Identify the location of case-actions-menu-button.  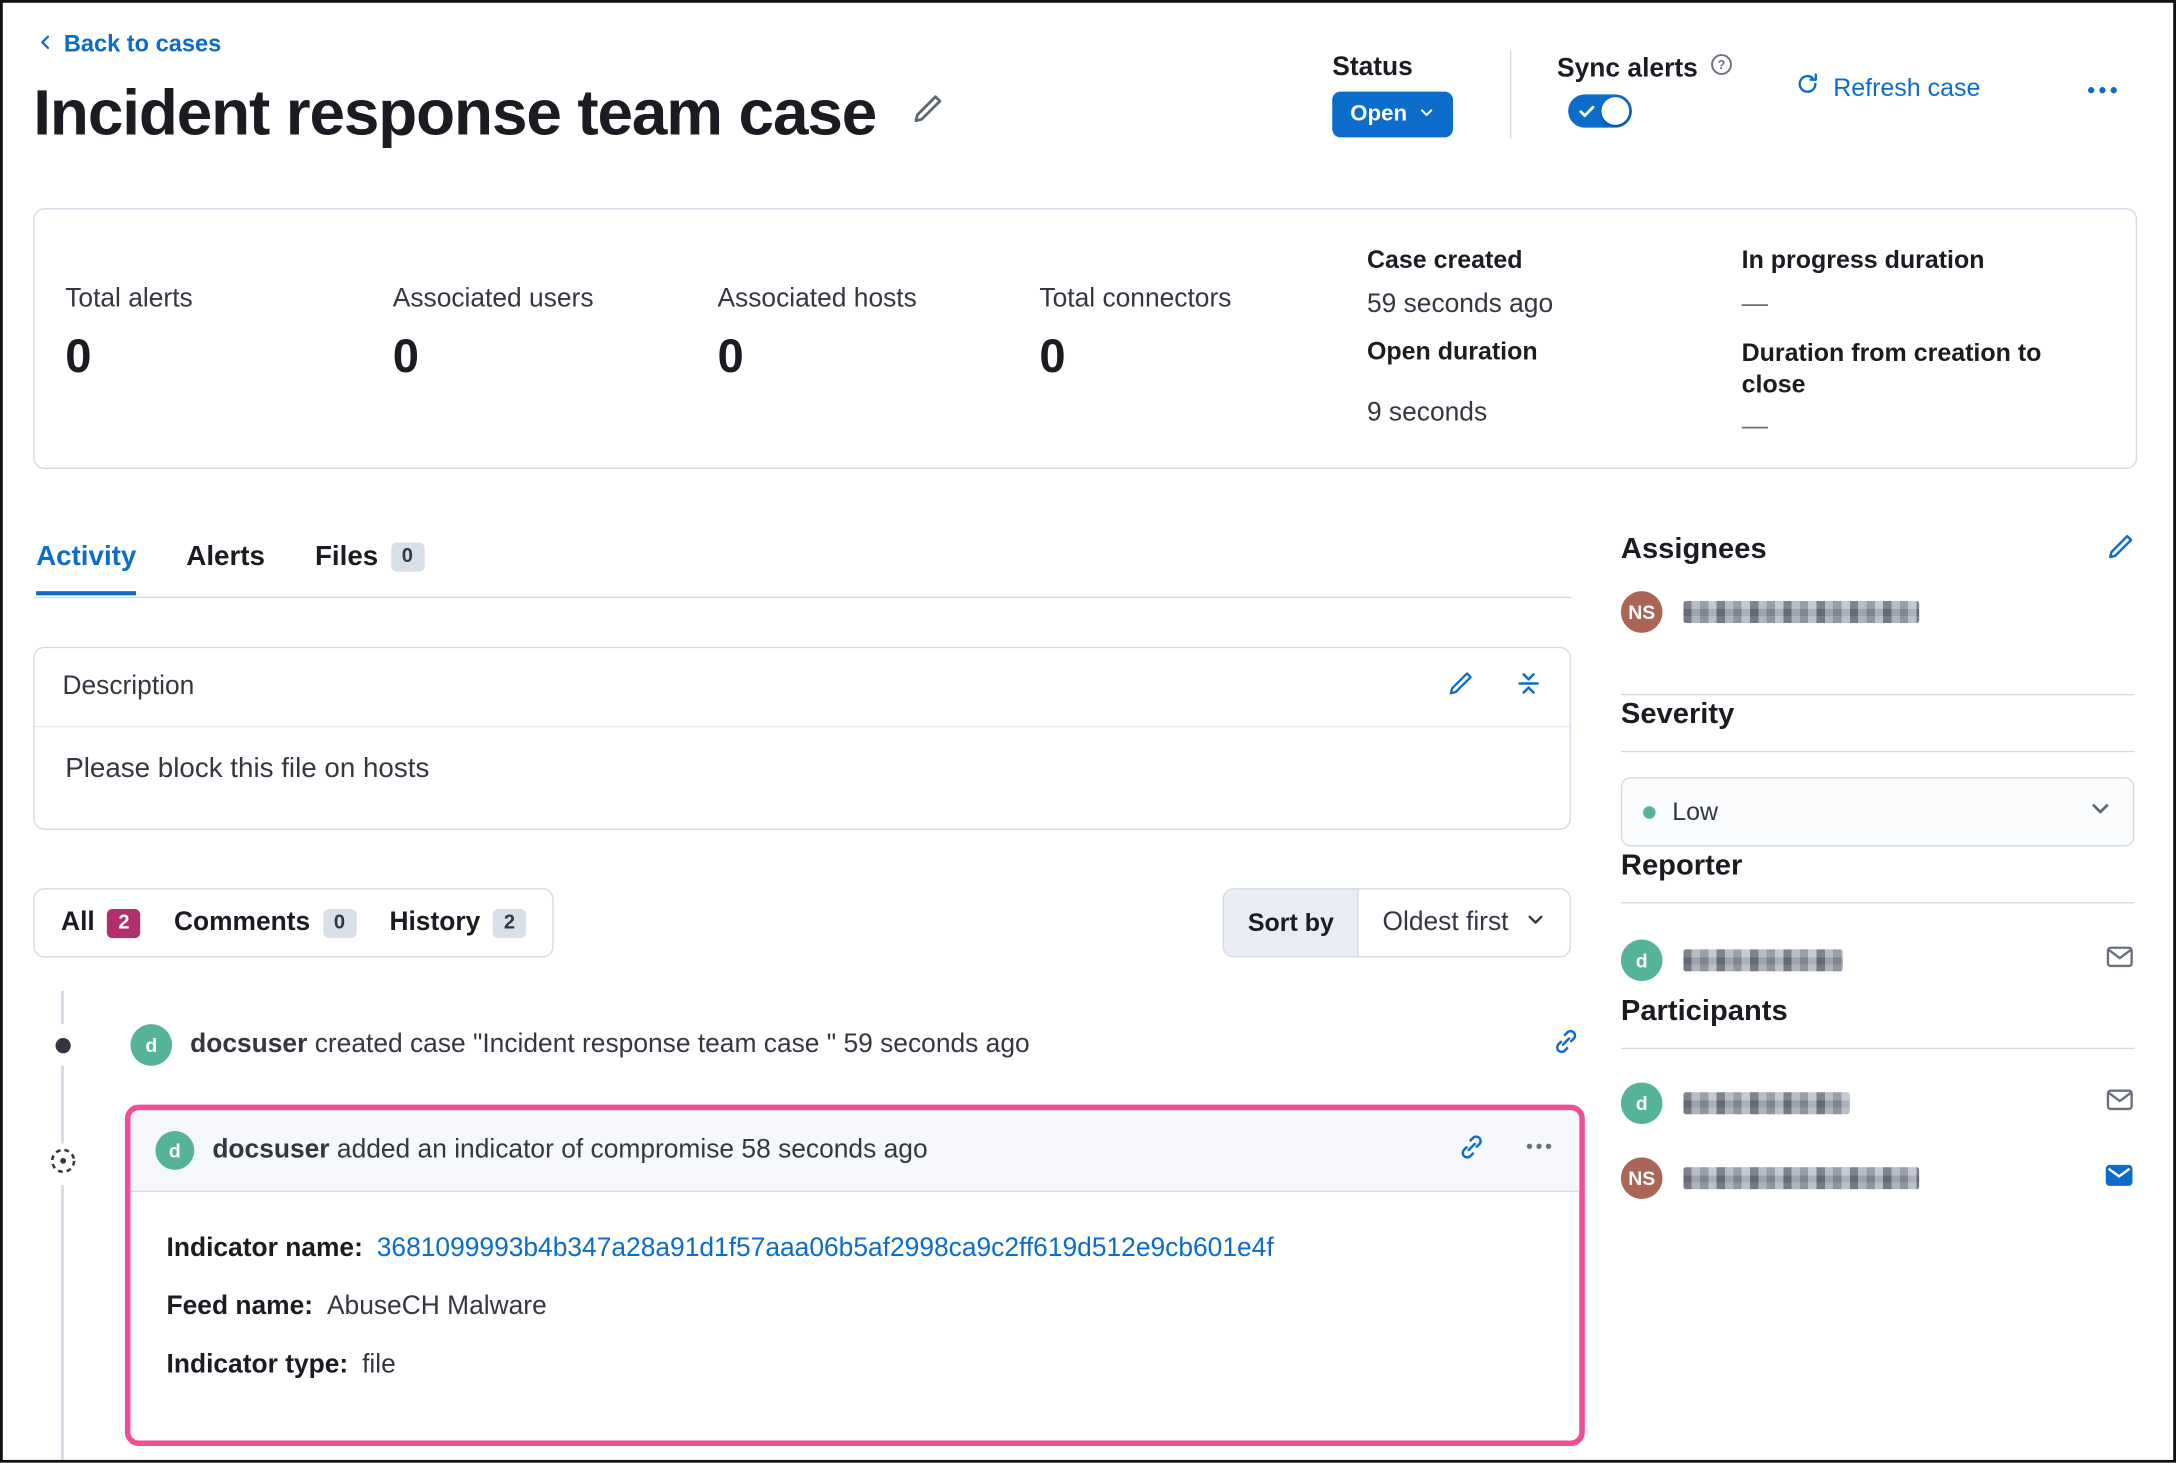
(2102, 93).